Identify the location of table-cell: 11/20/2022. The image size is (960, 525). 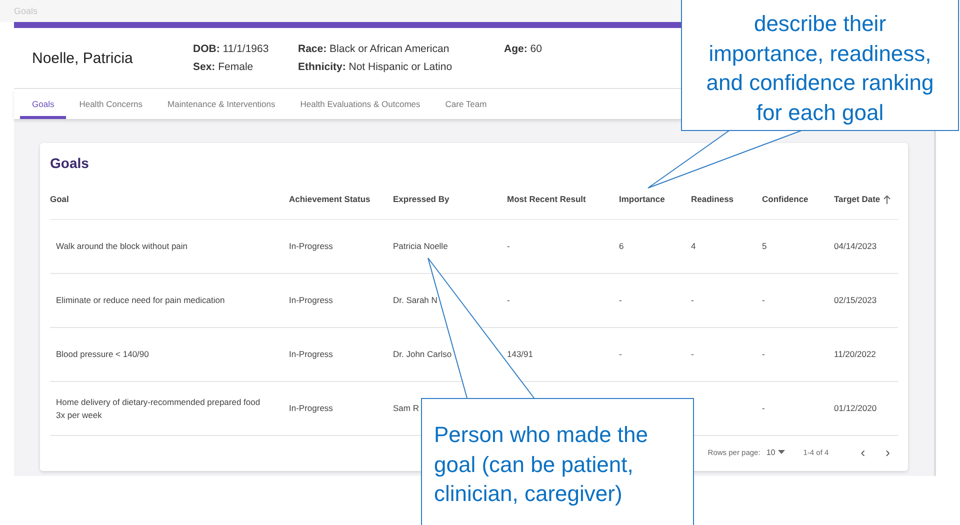
(855, 354).